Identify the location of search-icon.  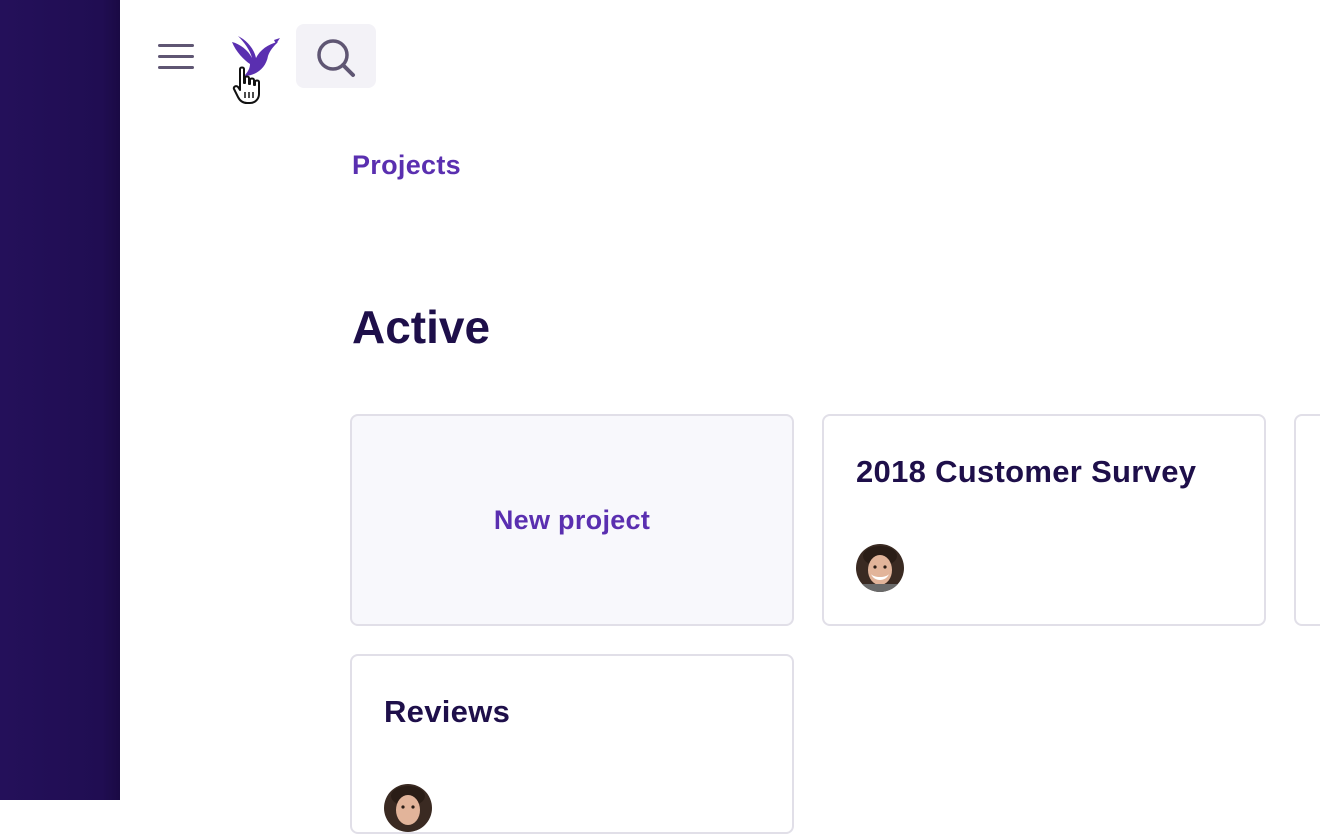
(336, 58).